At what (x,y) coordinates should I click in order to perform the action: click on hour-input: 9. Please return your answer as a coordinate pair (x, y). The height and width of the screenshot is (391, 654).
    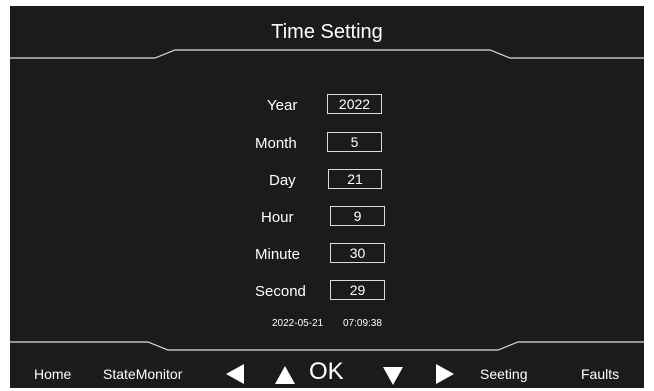
    Looking at the image, I should click on (357, 216).